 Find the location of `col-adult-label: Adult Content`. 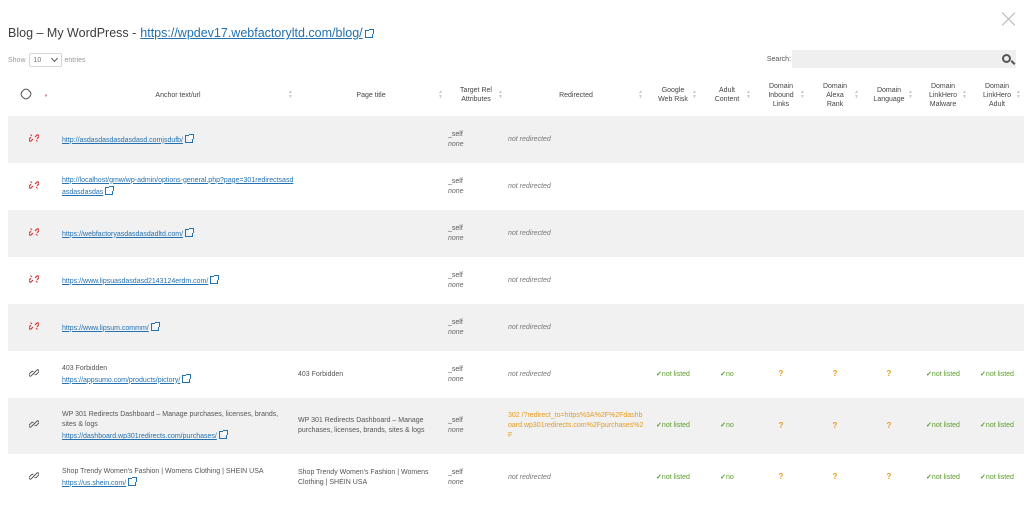

col-adult-label: Adult Content is located at coordinates (727, 95).